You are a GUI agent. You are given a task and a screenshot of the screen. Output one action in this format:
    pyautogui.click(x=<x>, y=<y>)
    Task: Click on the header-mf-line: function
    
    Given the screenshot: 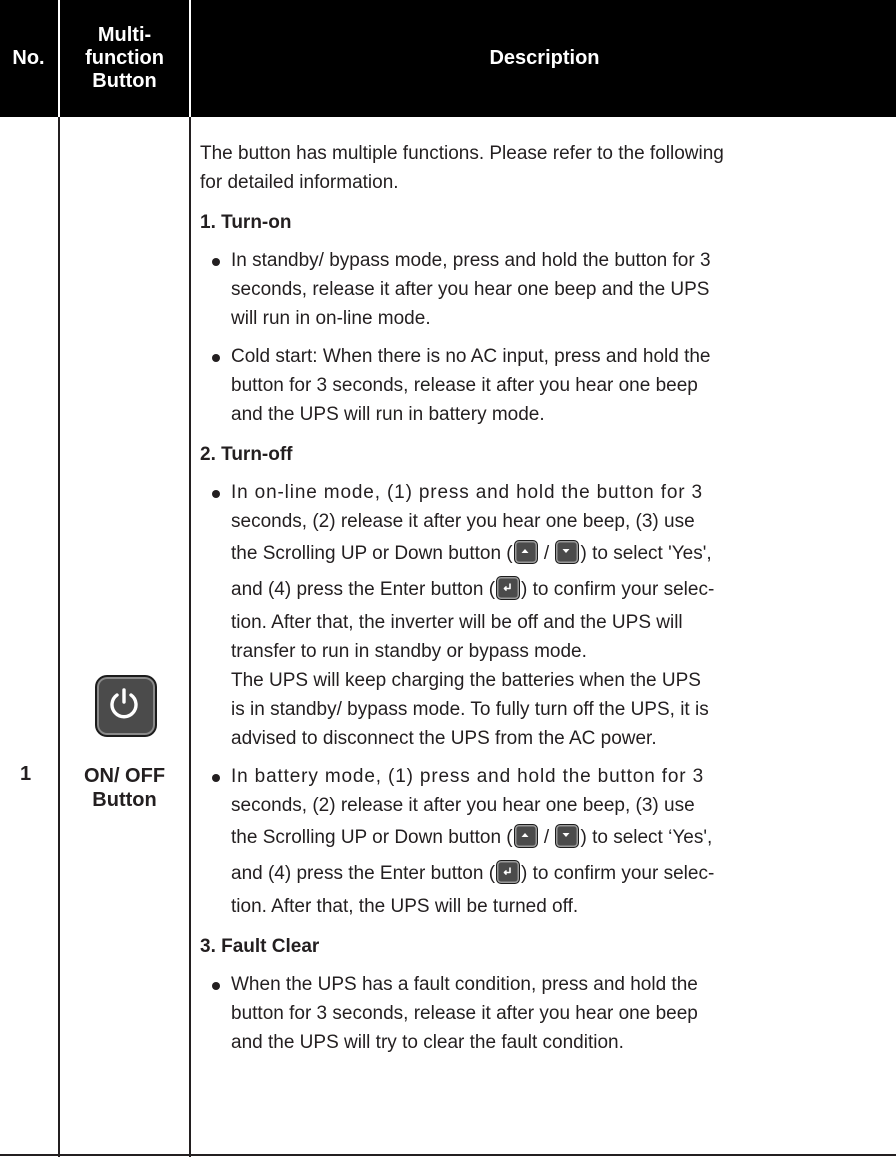 What is the action you would take?
    pyautogui.click(x=124, y=58)
    